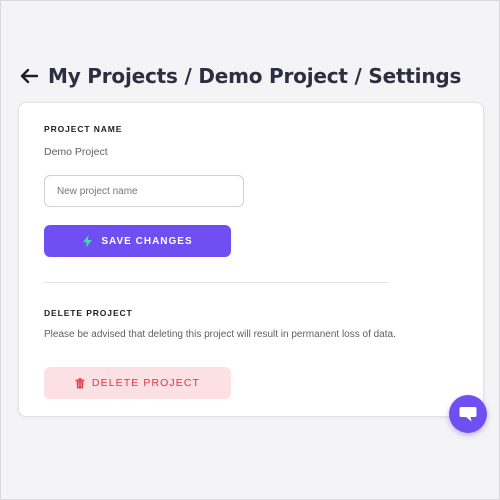 This screenshot has height=500, width=500. Describe the element at coordinates (255, 76) in the screenshot. I see `page-title: My Projects / Demo Project / Settings` at that location.